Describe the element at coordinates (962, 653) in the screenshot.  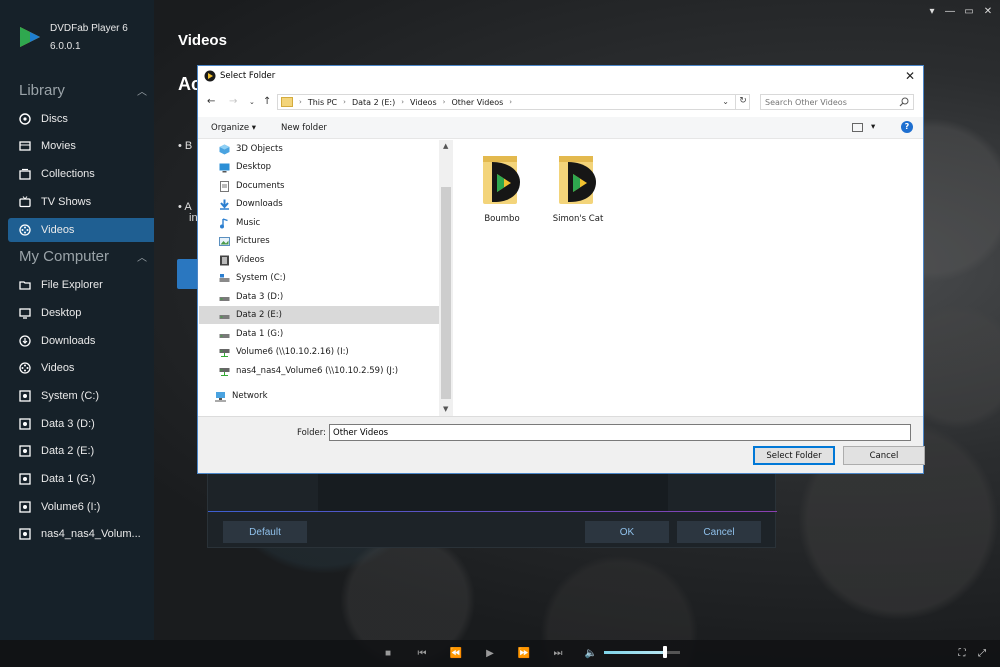
I see `fullscreen-icon: ⛶` at that location.